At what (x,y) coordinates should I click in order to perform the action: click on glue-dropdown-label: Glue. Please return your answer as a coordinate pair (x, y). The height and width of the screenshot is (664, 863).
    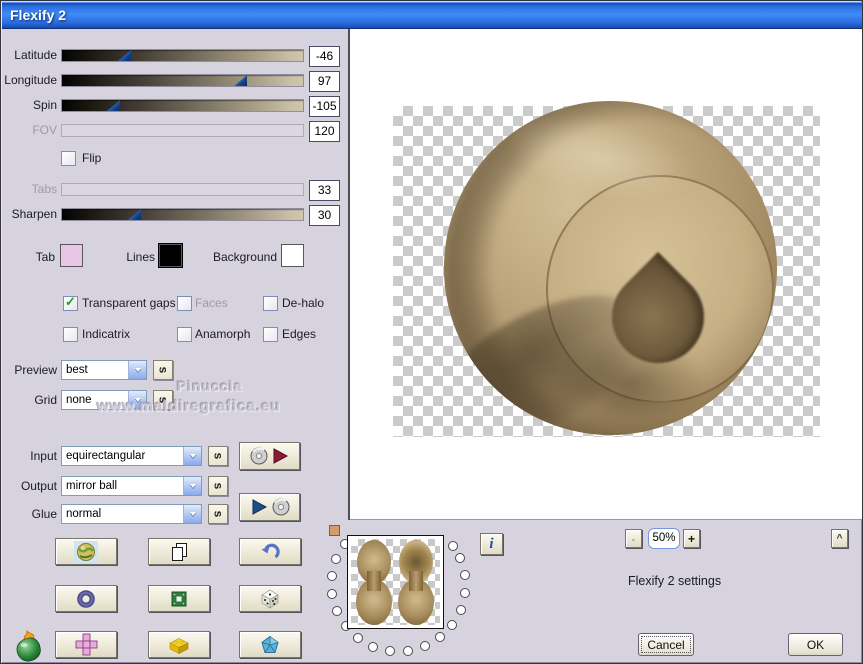
    Looking at the image, I should click on (44, 514).